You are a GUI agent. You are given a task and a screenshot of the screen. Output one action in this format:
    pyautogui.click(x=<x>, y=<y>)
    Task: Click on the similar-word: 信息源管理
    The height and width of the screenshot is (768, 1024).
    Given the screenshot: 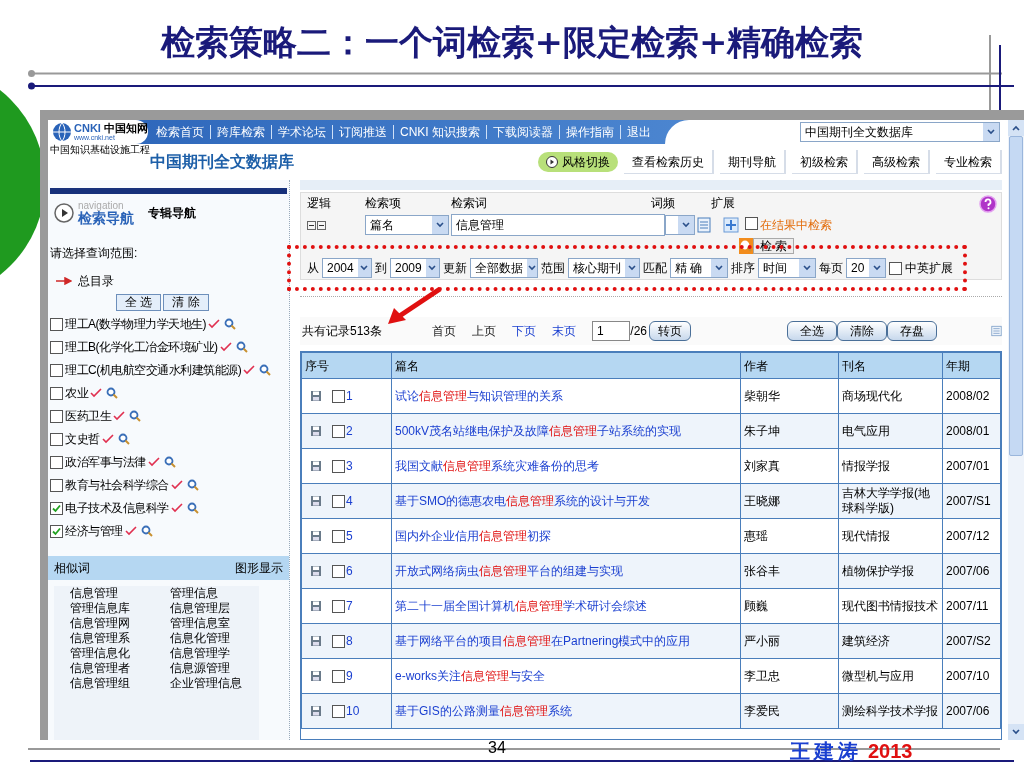 What is the action you would take?
    pyautogui.click(x=214, y=668)
    